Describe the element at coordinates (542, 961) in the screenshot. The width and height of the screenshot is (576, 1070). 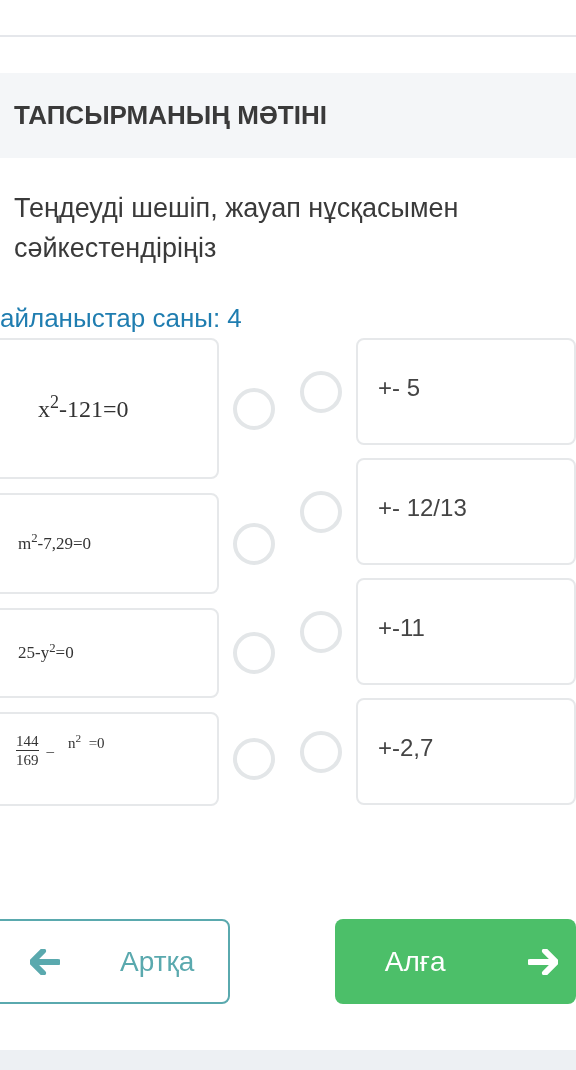
I see `arrow-right-icon` at that location.